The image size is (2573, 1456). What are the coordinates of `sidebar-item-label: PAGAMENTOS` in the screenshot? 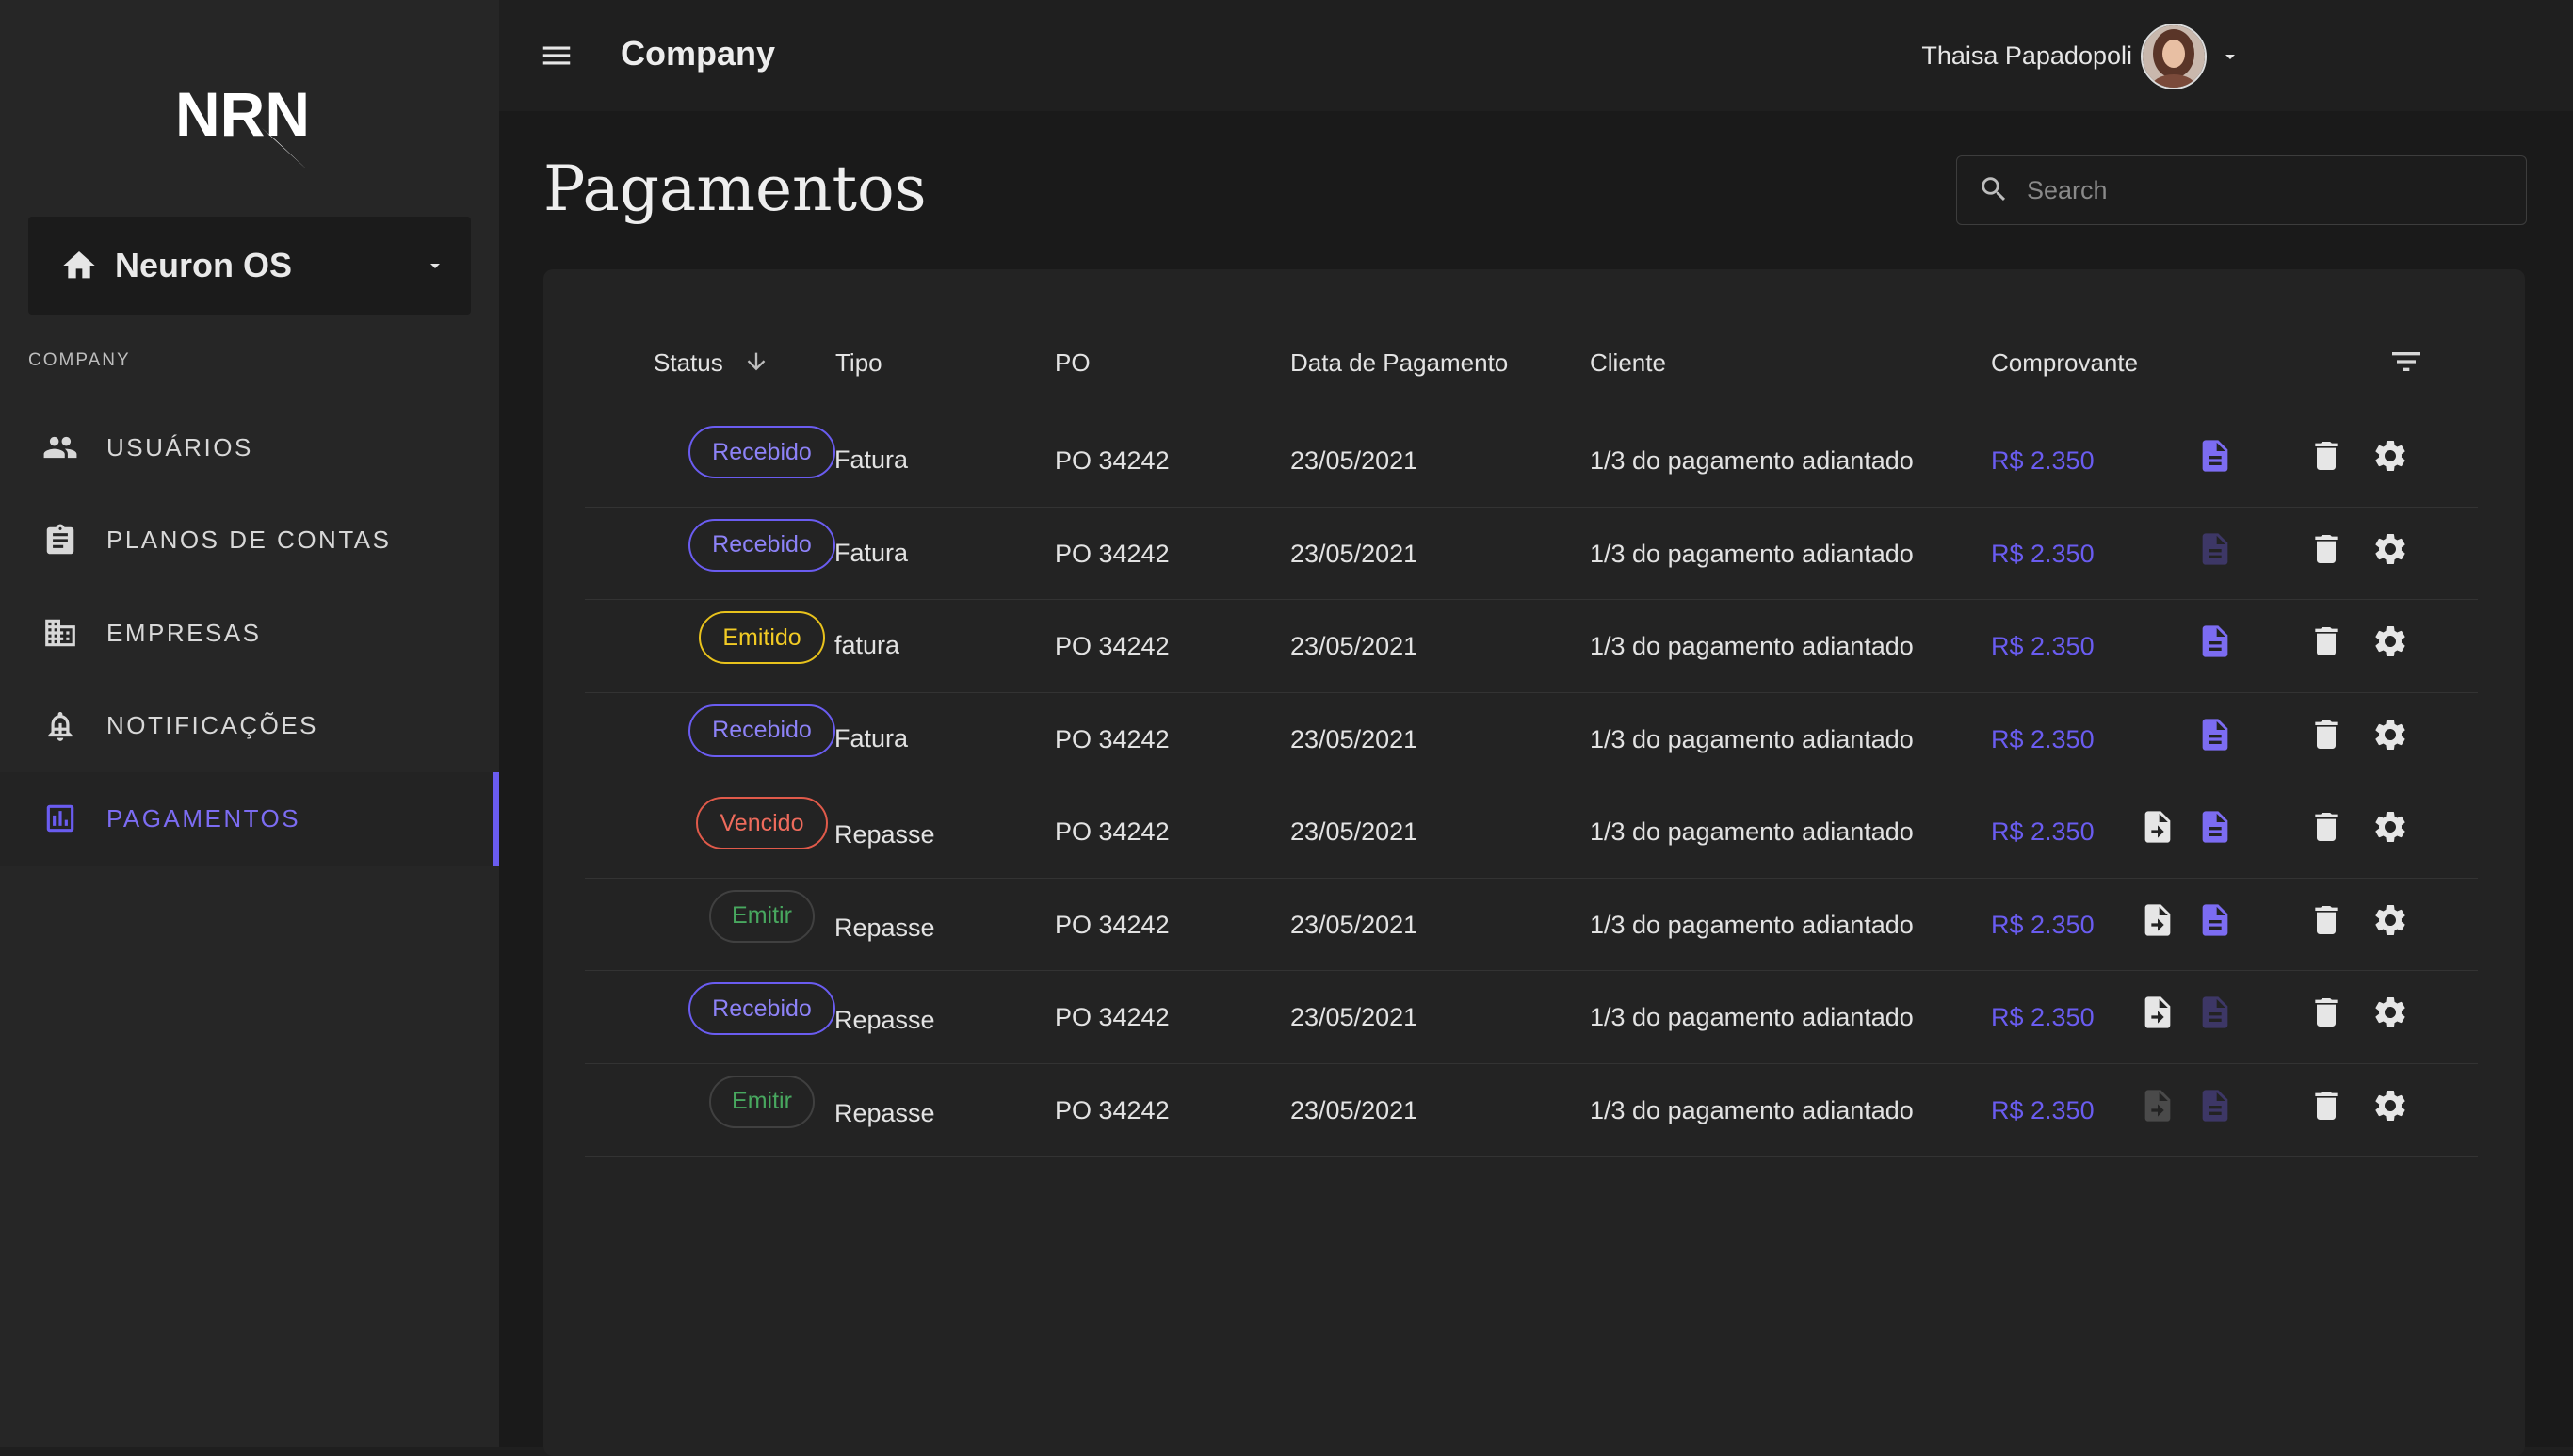 It's located at (203, 818).